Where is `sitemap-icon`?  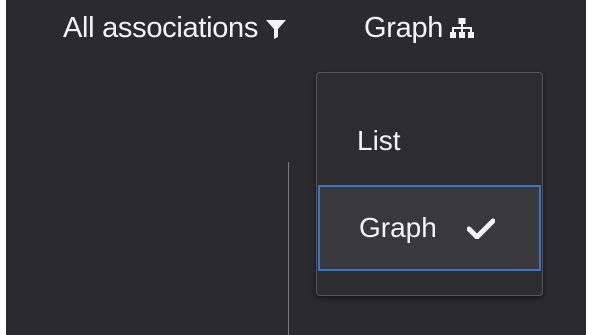 sitemap-icon is located at coordinates (462, 28).